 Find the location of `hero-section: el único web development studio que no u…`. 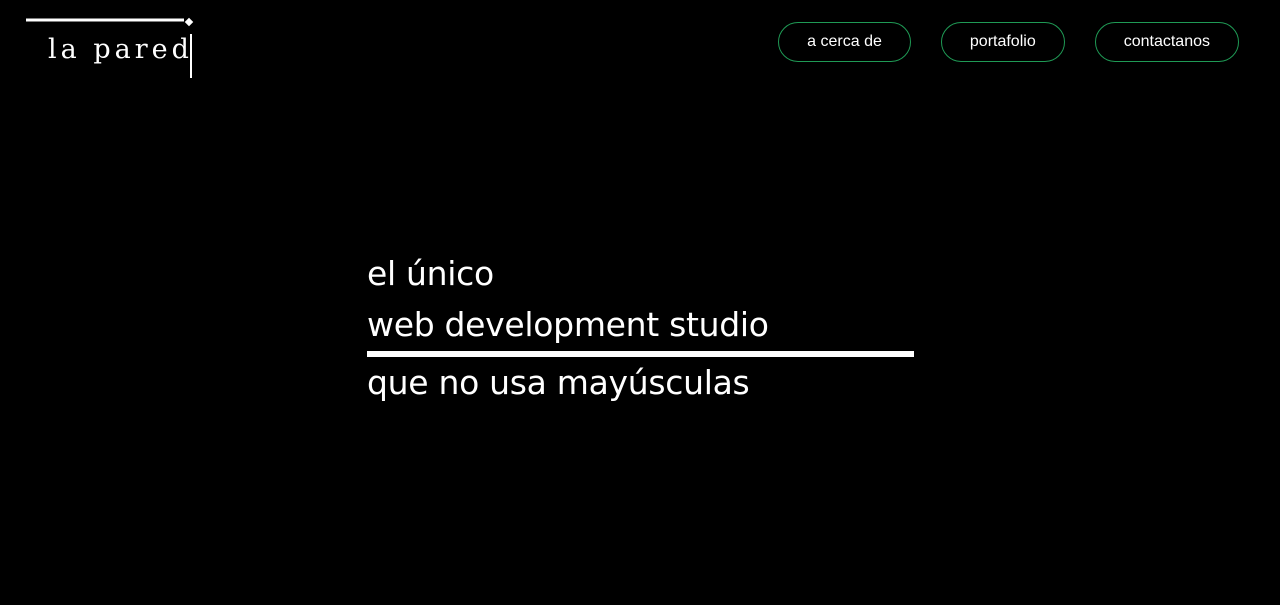

hero-section: el único web development studio que no u… is located at coordinates (647, 328).